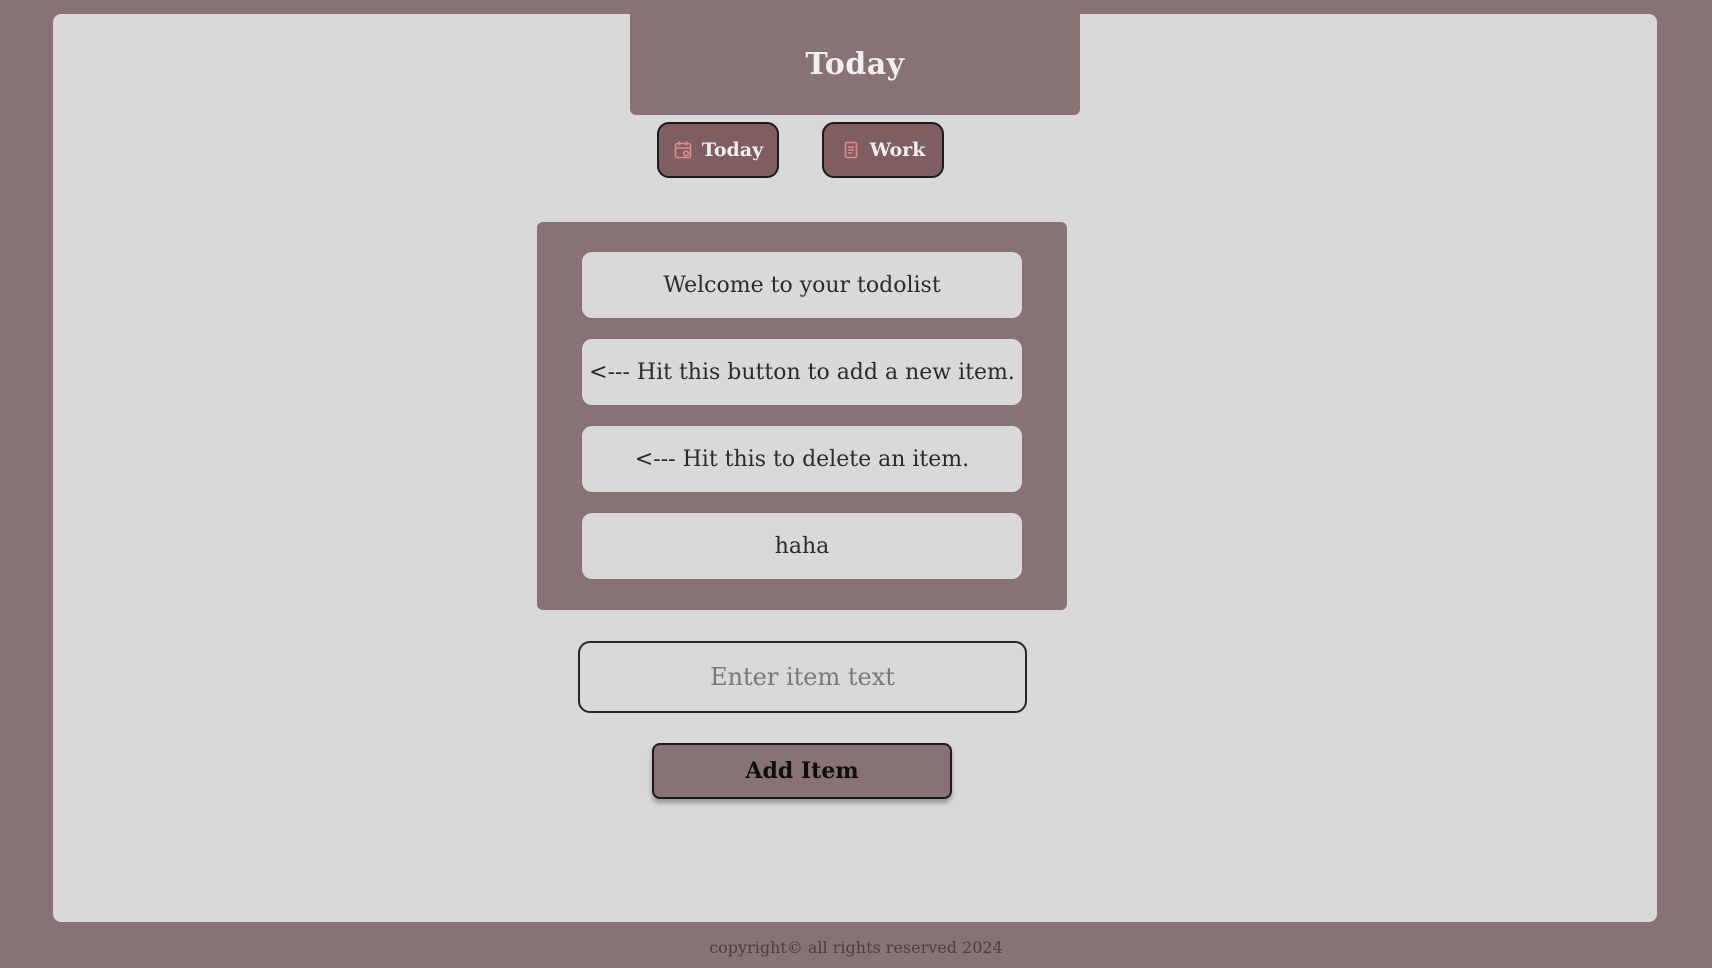 The width and height of the screenshot is (1712, 968). Describe the element at coordinates (802, 677) in the screenshot. I see `item-text-input` at that location.